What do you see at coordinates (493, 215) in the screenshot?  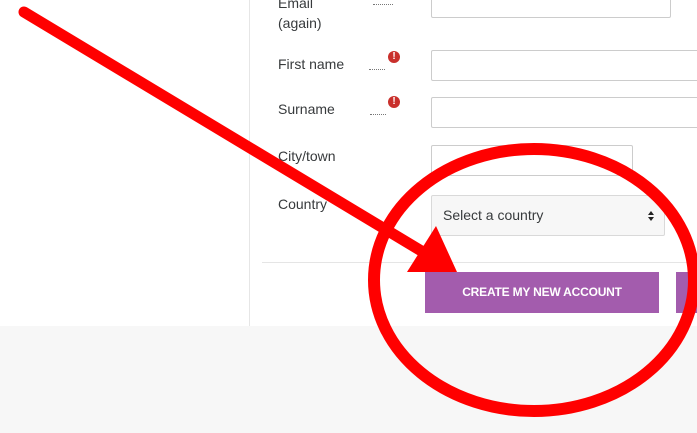 I see `country-select-value: Select a country` at bounding box center [493, 215].